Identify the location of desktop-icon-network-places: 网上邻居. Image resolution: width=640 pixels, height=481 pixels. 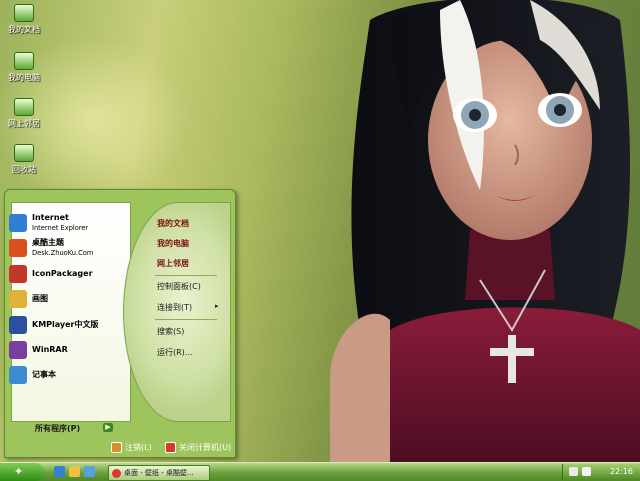
(24, 113).